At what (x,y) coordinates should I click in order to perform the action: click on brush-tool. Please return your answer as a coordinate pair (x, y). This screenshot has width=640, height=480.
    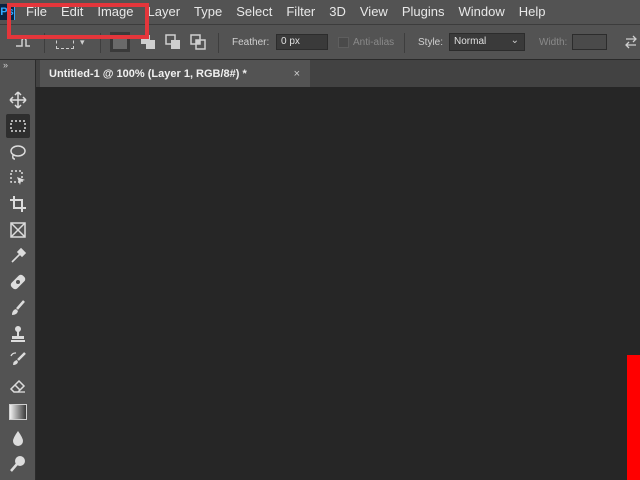
    Looking at the image, I should click on (18, 308).